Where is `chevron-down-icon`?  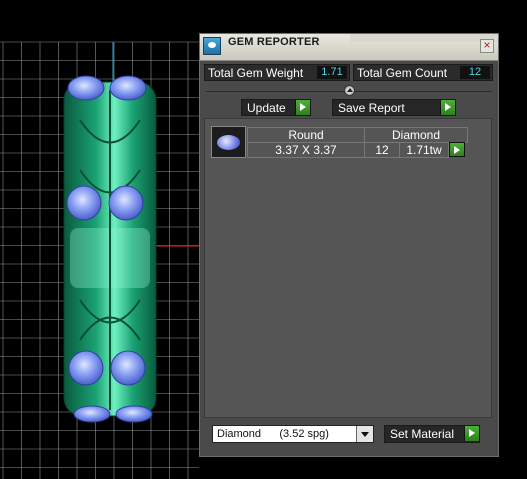 chevron-down-icon is located at coordinates (364, 434).